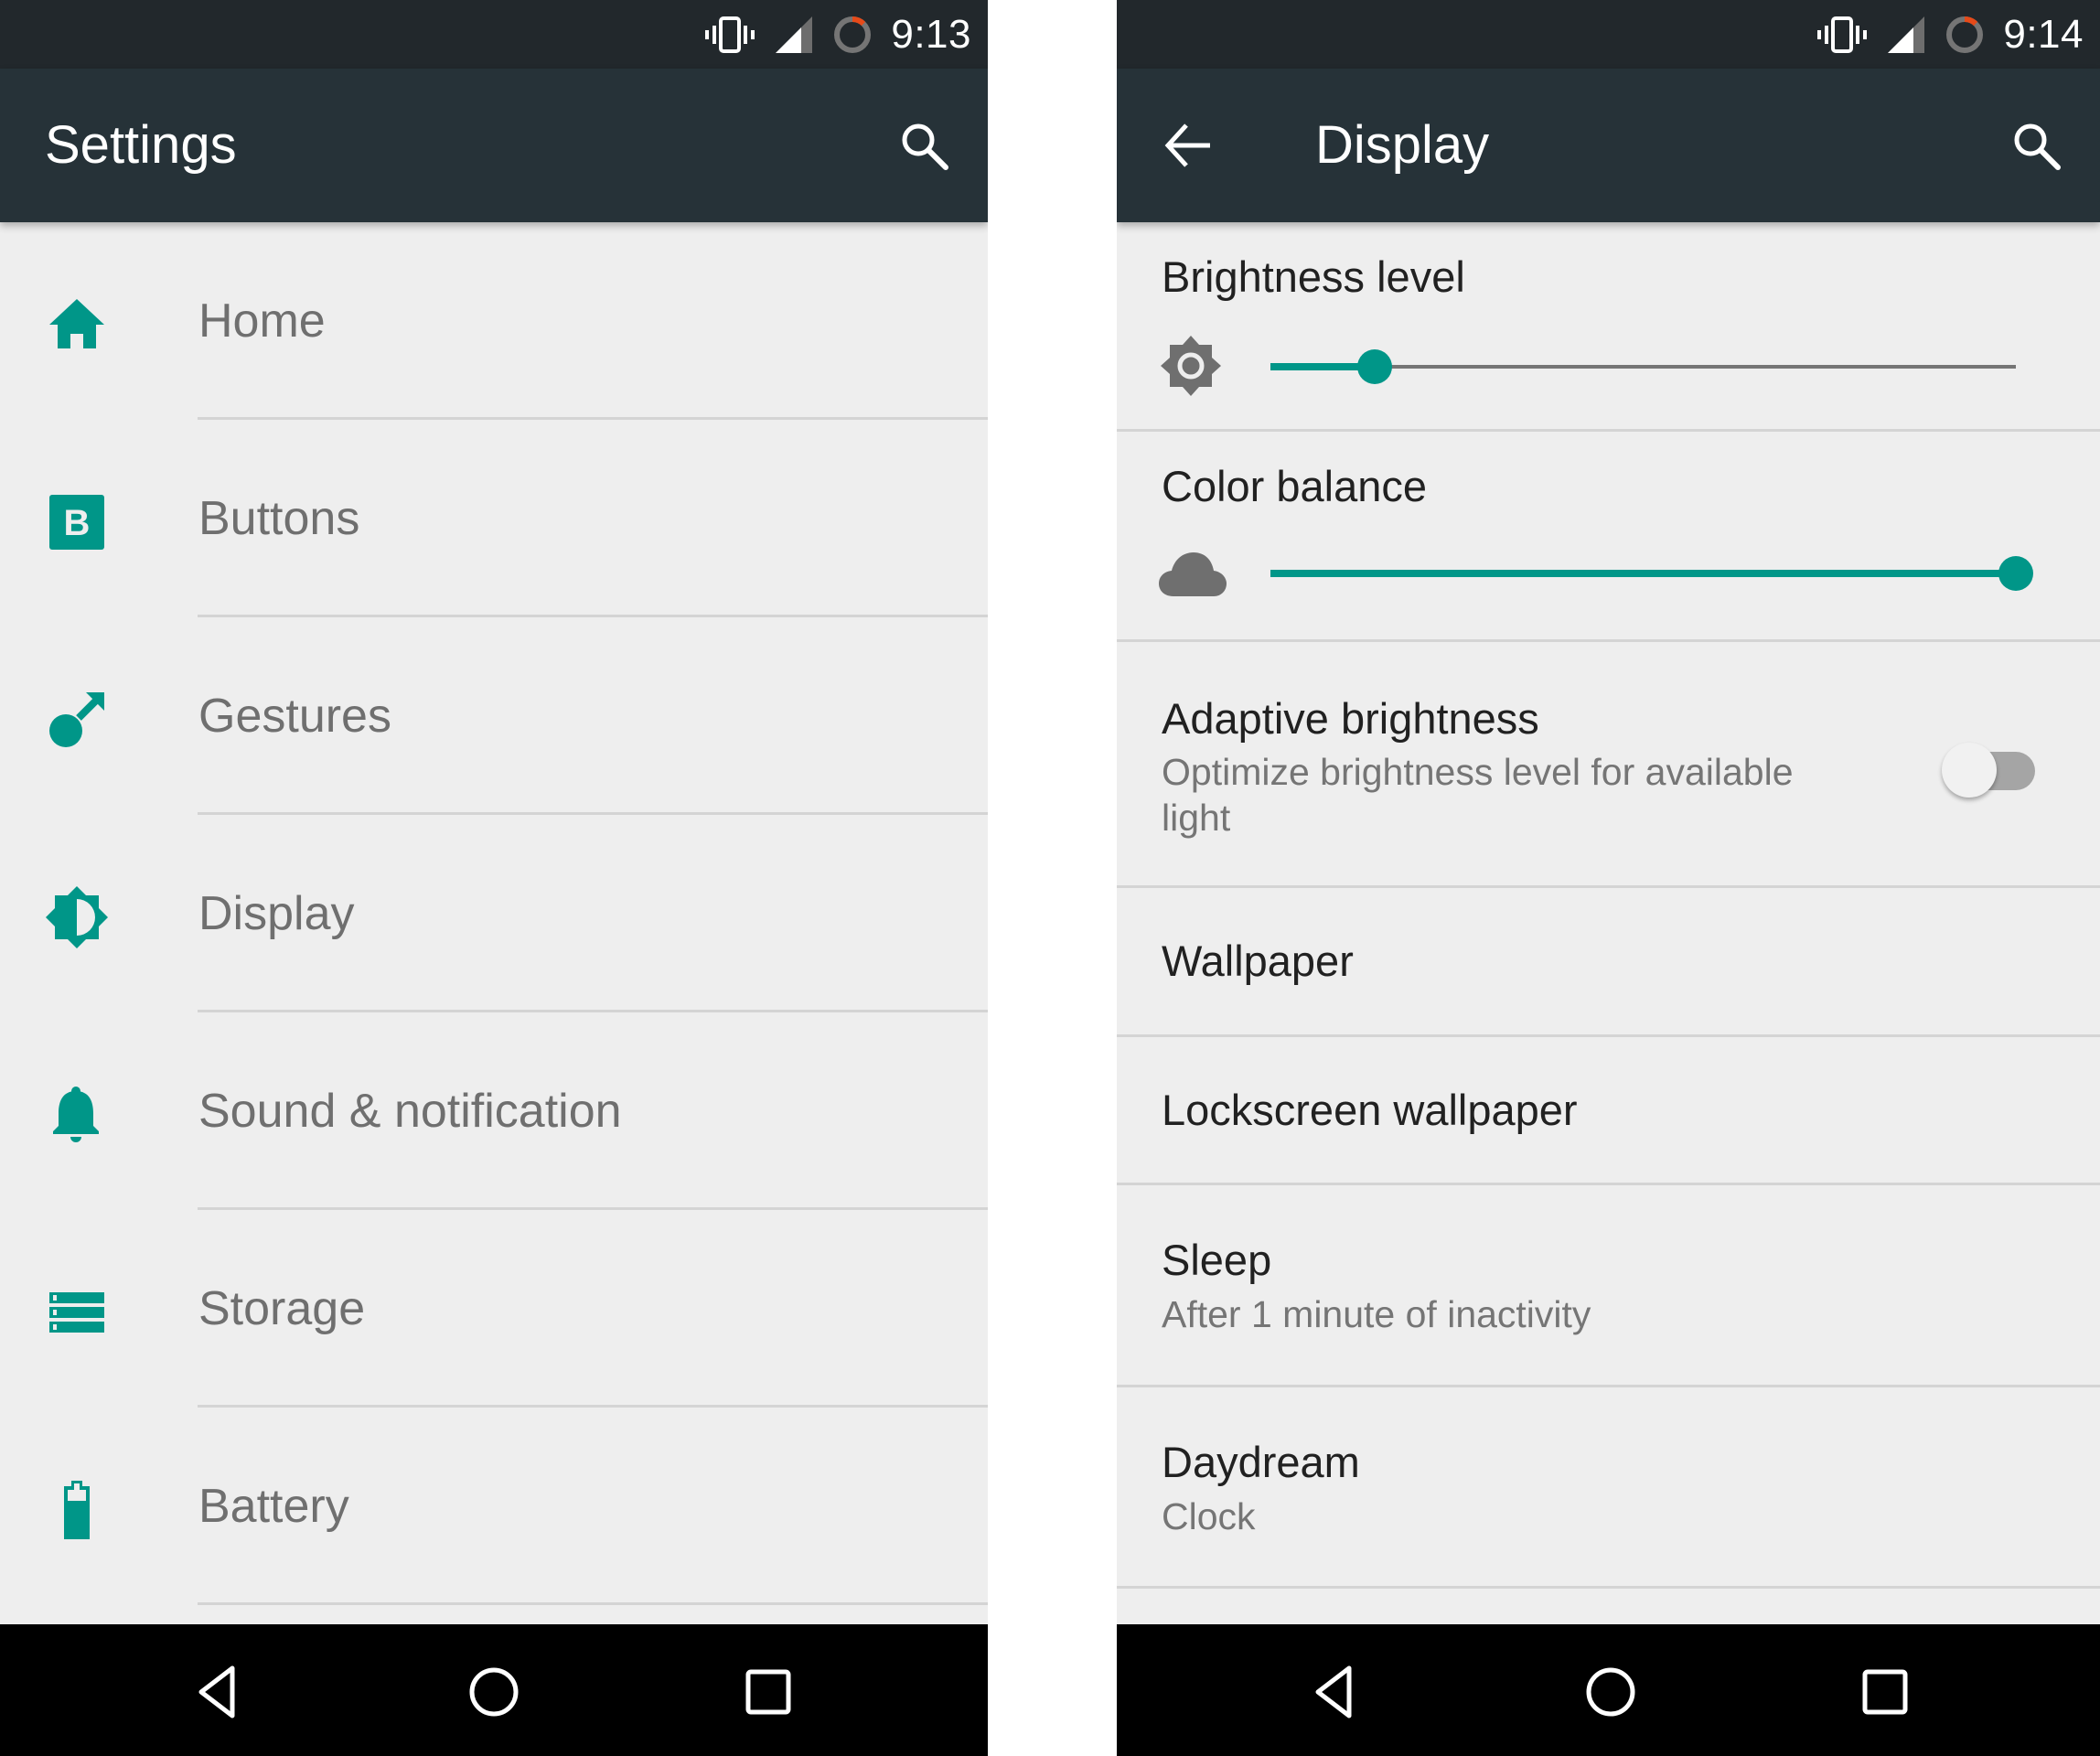 The image size is (2100, 1756). What do you see at coordinates (1643, 366) in the screenshot?
I see `brightness-slider` at bounding box center [1643, 366].